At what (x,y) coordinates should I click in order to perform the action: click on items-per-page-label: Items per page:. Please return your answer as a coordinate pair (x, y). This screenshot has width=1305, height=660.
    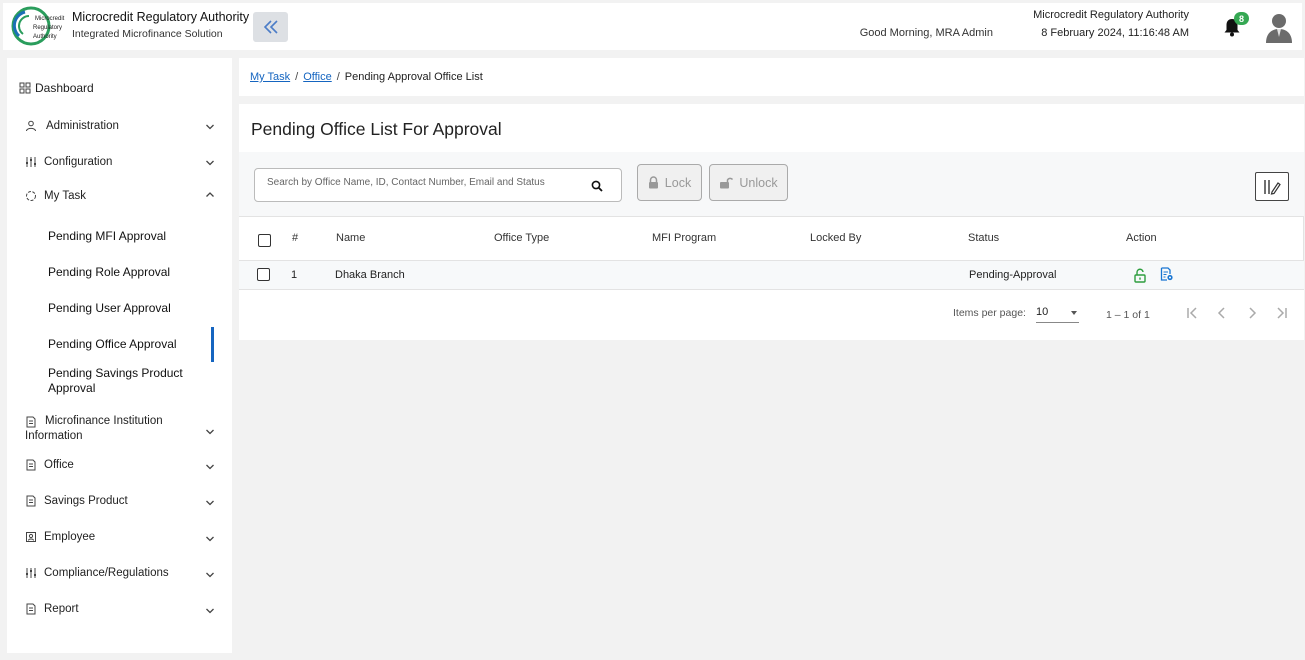
    Looking at the image, I should click on (989, 313).